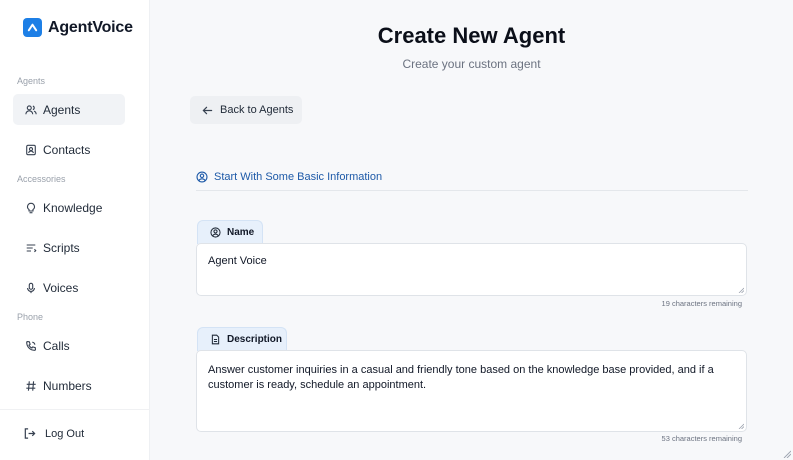 The image size is (793, 460). What do you see at coordinates (471, 64) in the screenshot?
I see `page-subtitle: Create your custom agent` at bounding box center [471, 64].